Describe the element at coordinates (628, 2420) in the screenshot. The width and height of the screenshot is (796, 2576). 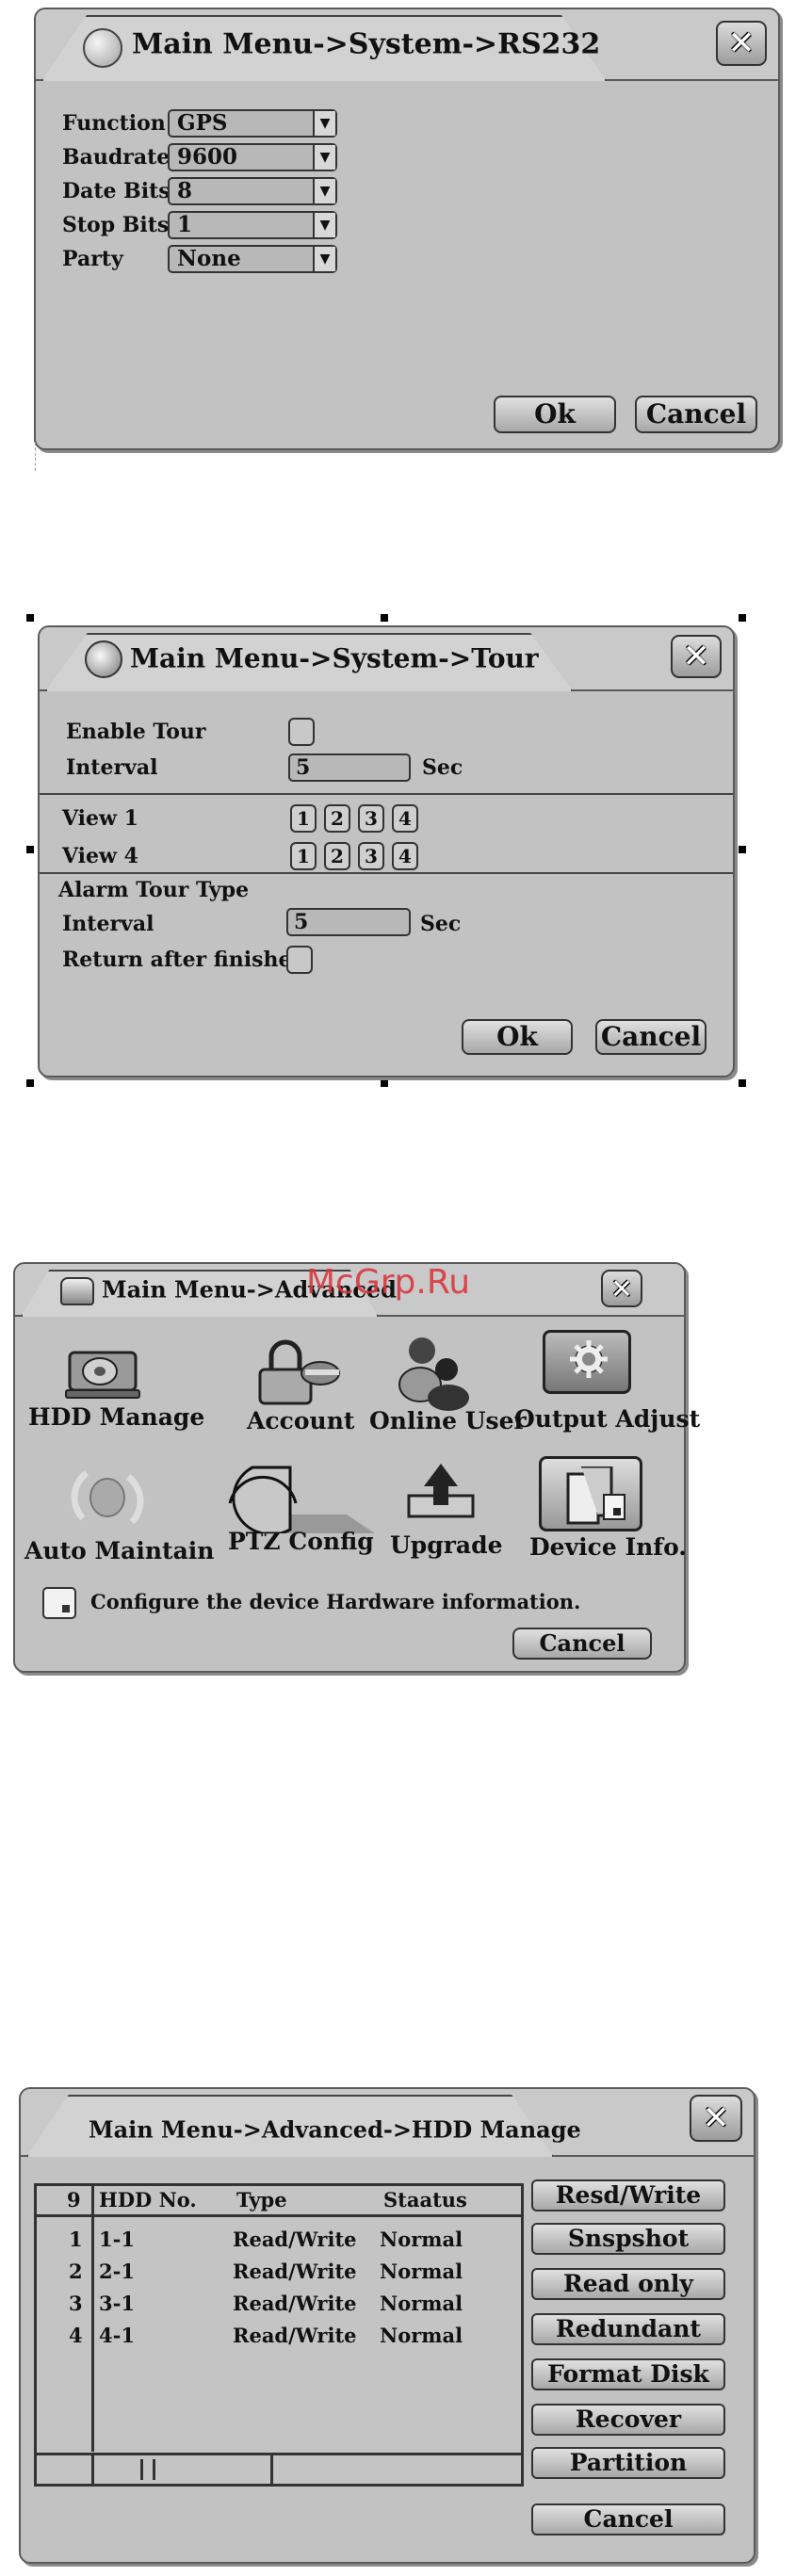
I see `recover-button: Recover` at that location.